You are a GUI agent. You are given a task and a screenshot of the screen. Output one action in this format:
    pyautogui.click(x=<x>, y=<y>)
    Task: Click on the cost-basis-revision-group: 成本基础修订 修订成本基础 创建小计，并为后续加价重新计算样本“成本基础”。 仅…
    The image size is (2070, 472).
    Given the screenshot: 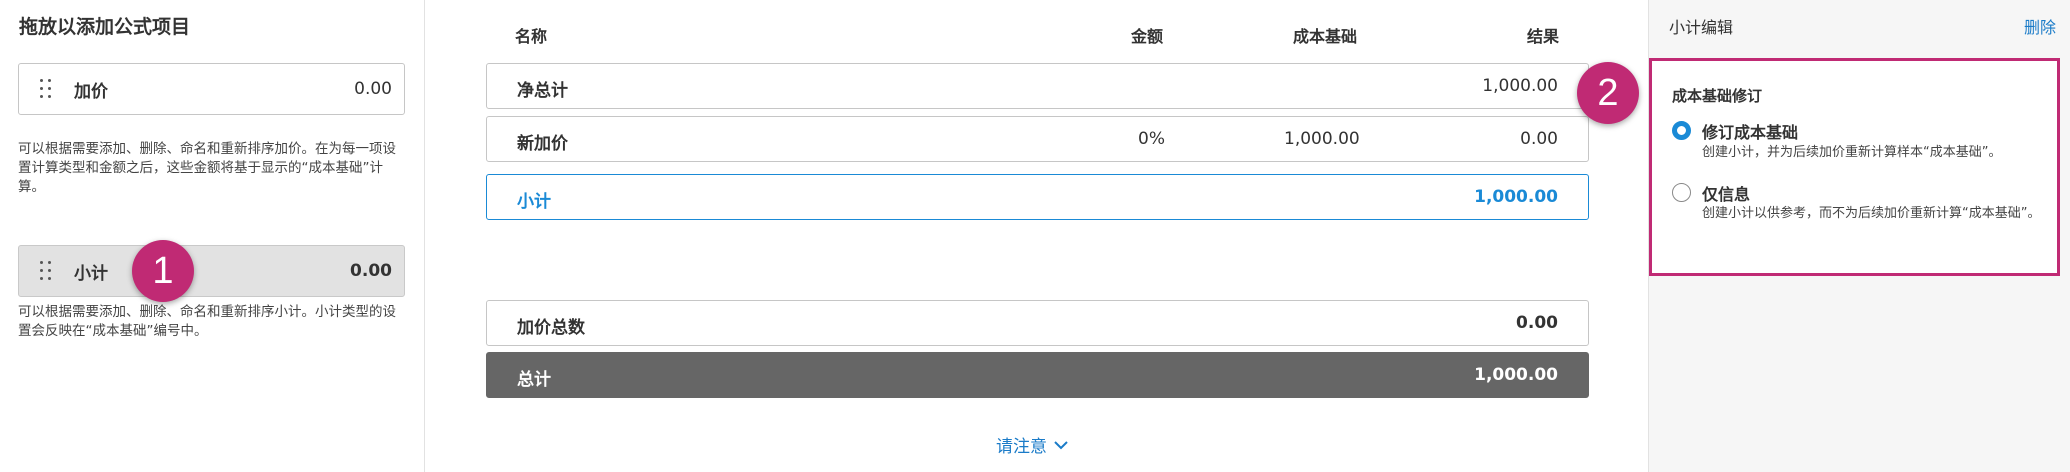 What is the action you would take?
    pyautogui.click(x=1854, y=167)
    